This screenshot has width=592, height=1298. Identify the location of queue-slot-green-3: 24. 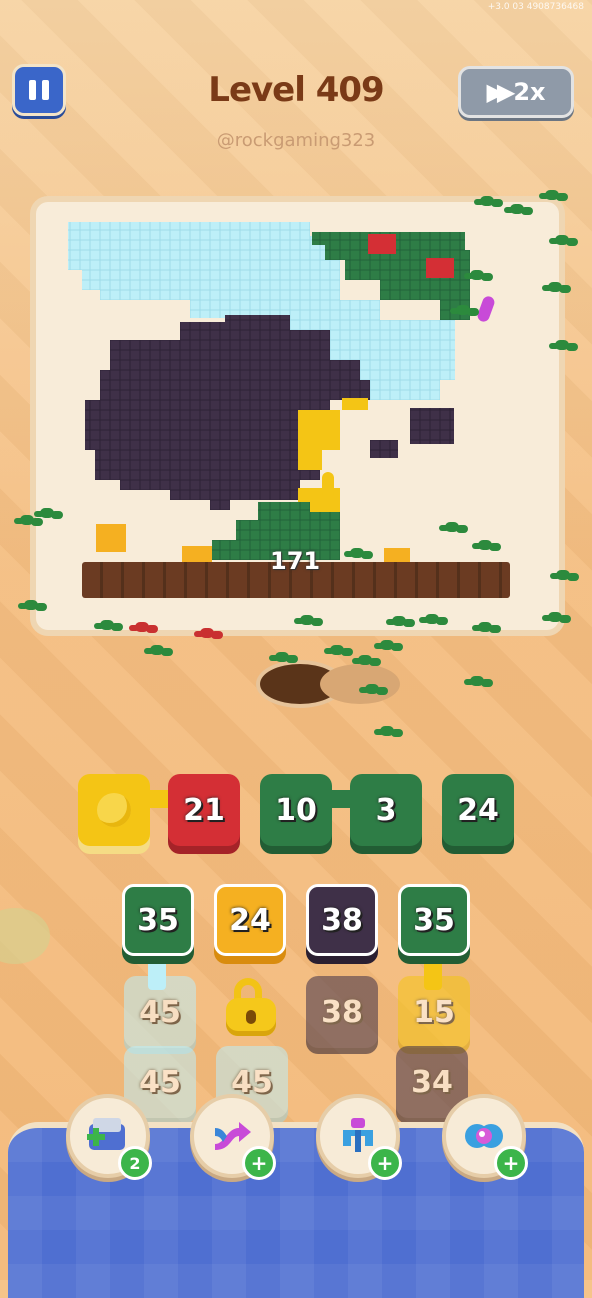
(478, 810).